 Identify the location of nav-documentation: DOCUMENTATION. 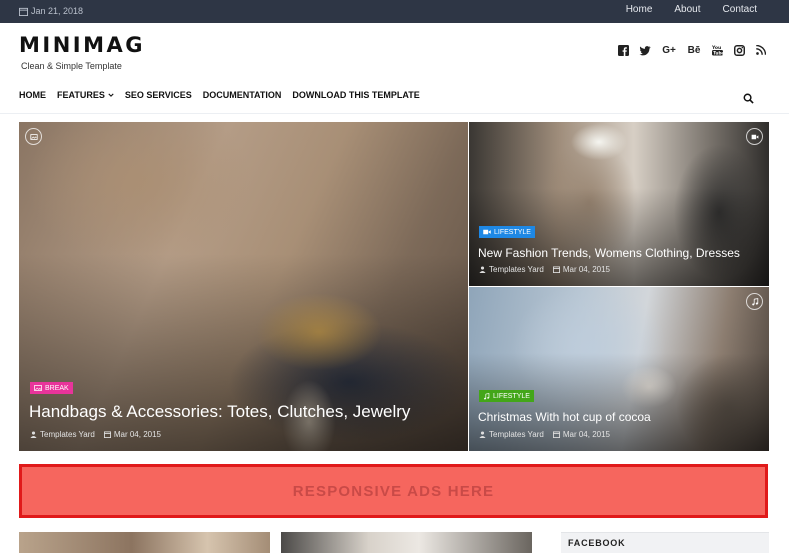
(242, 95).